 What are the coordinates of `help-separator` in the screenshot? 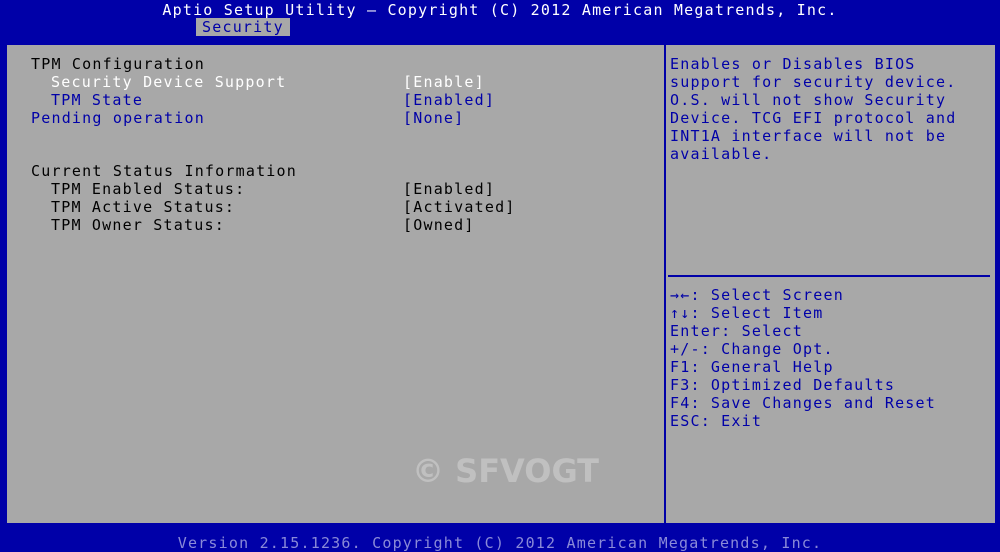 It's located at (829, 276).